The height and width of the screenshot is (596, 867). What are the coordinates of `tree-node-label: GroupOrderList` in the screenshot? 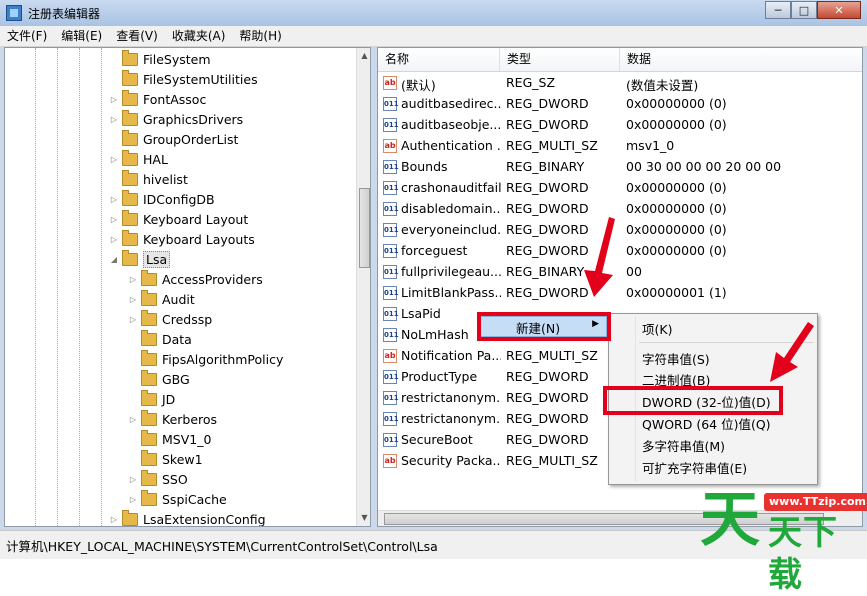 It's located at (191, 139).